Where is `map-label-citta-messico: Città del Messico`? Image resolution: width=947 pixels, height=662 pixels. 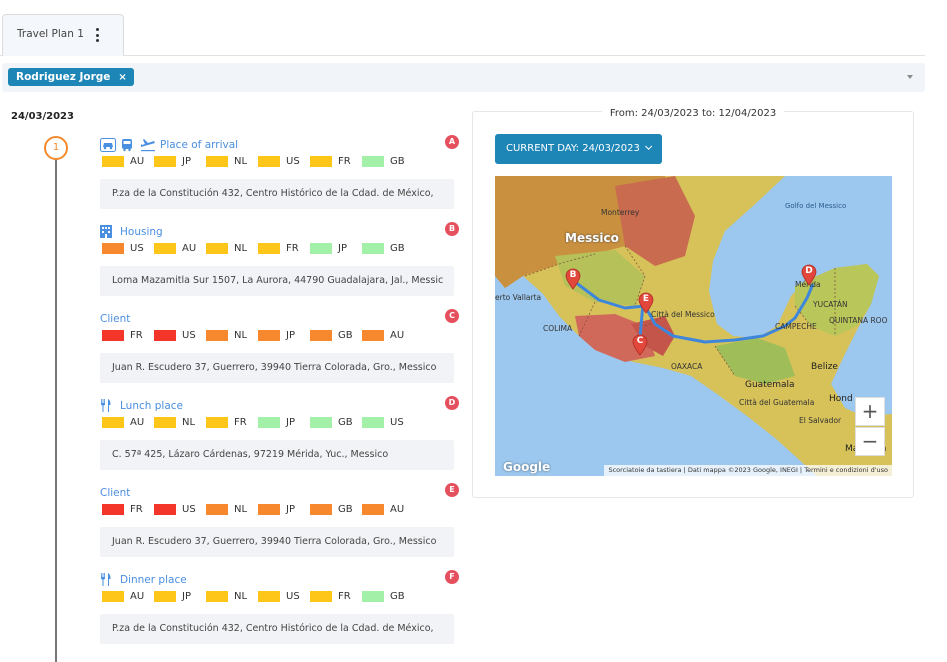
map-label-citta-messico: Città del Messico is located at coordinates (683, 314).